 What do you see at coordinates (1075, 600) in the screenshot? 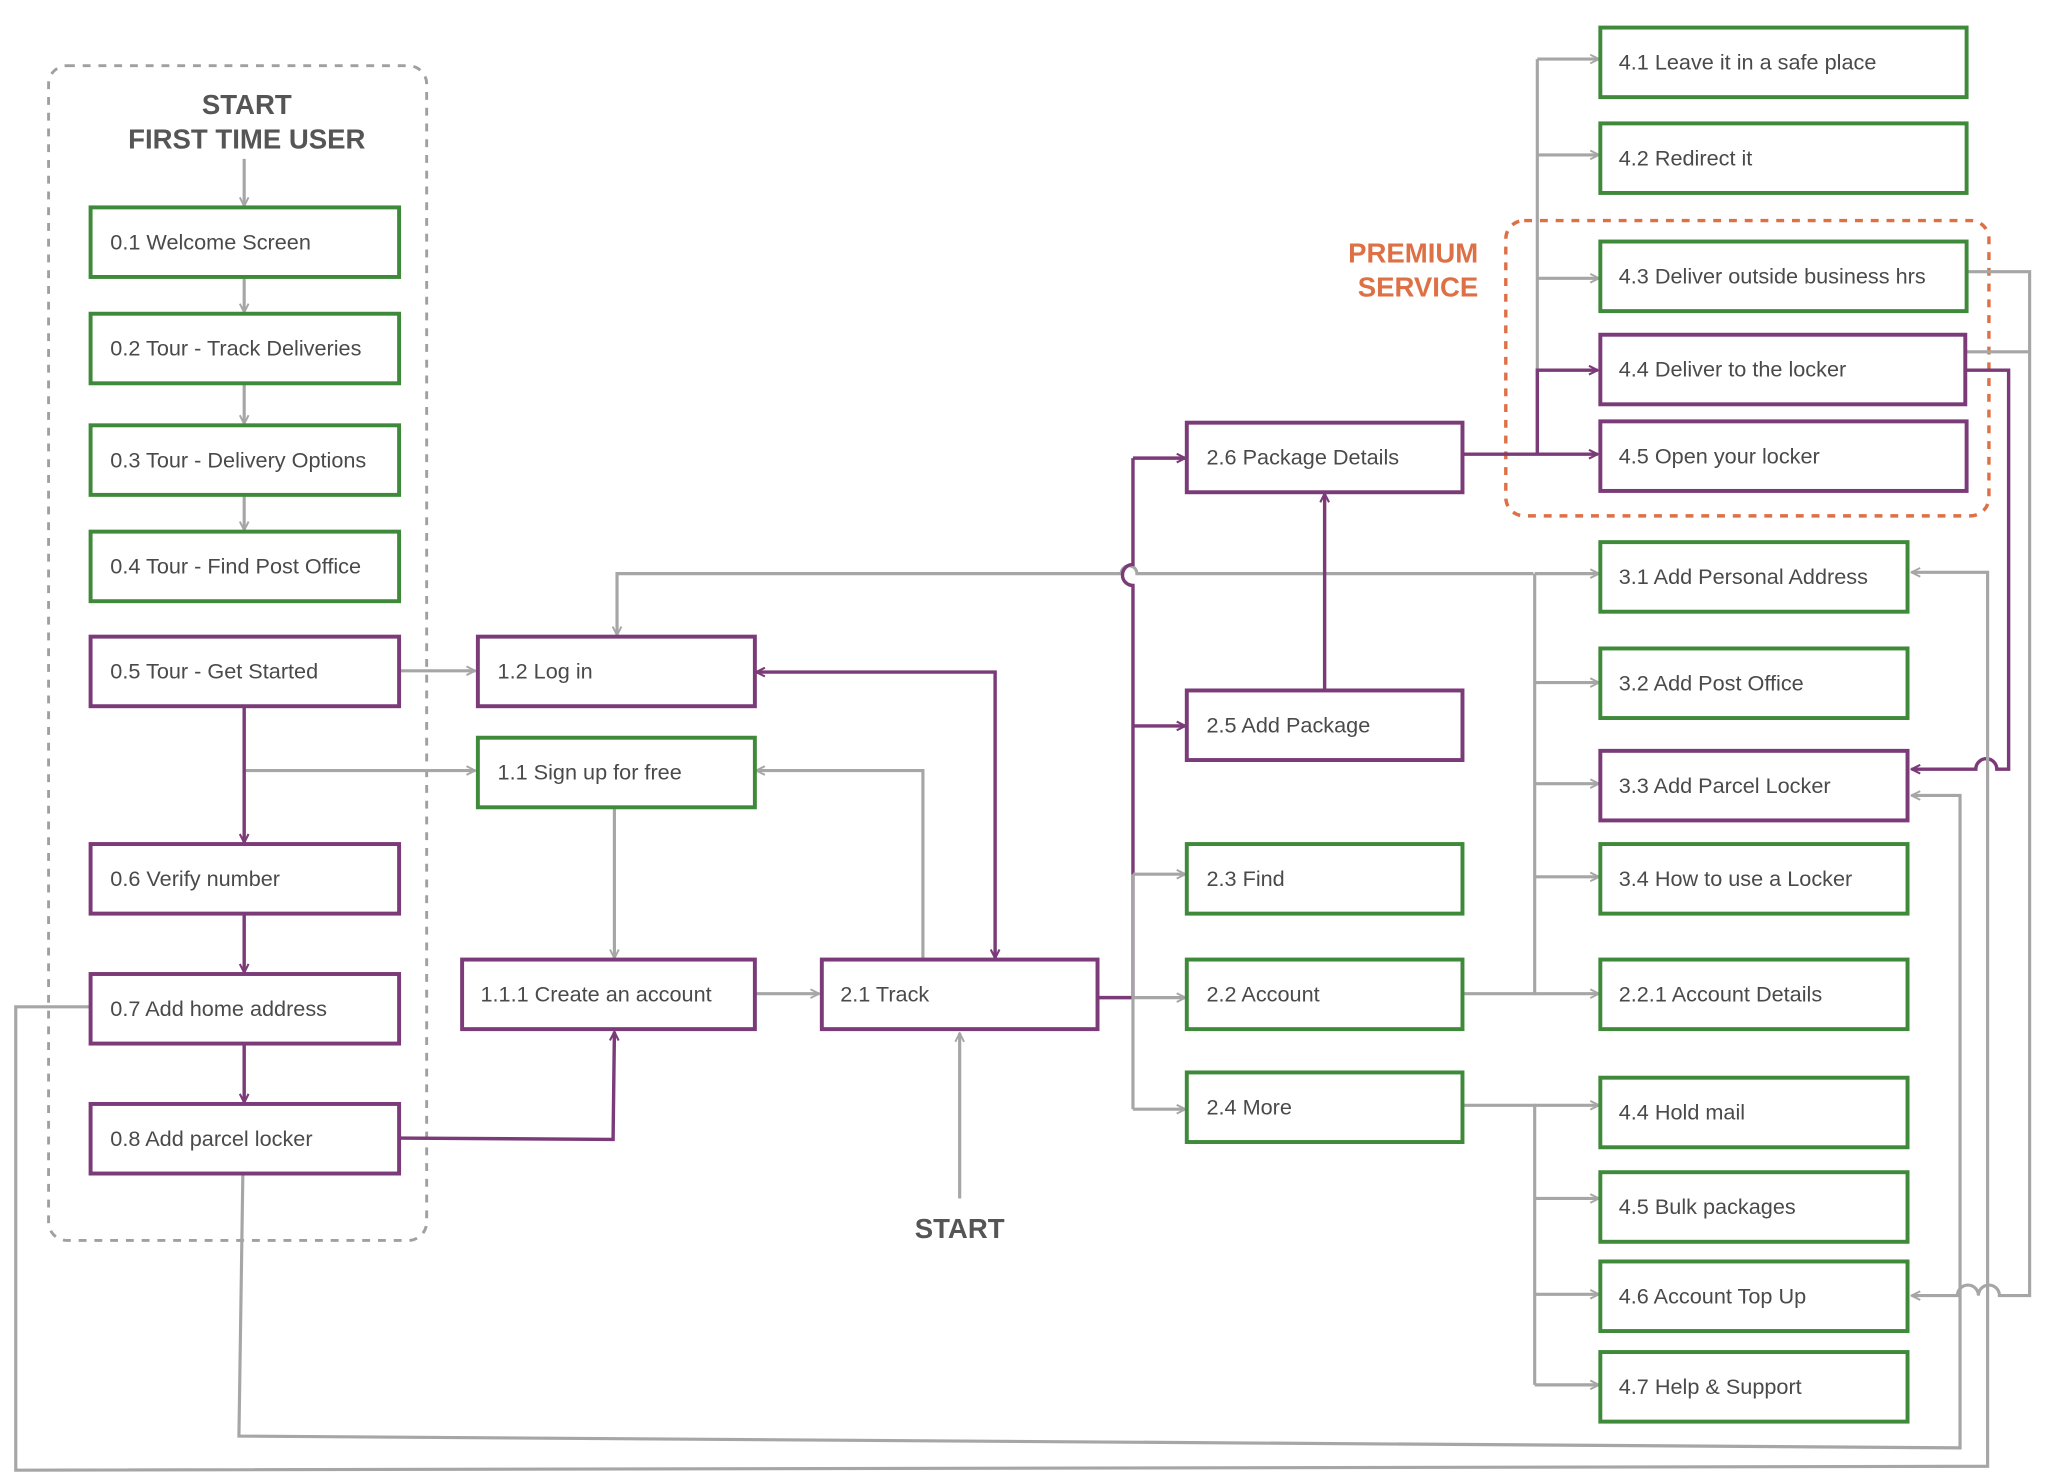
I see `edge-account-to-login` at bounding box center [1075, 600].